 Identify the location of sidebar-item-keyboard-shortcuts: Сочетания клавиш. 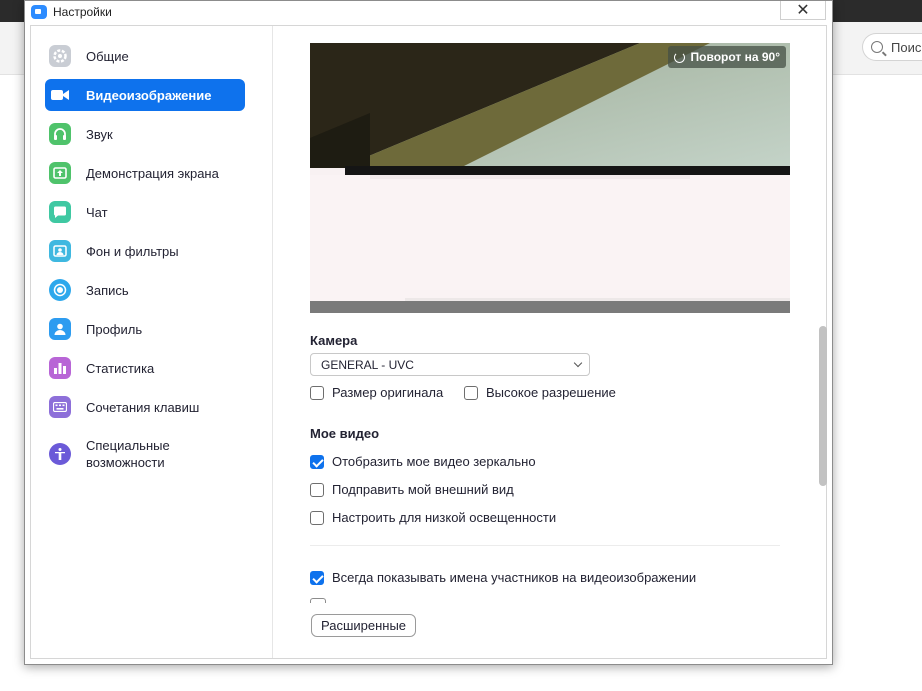
(145, 407).